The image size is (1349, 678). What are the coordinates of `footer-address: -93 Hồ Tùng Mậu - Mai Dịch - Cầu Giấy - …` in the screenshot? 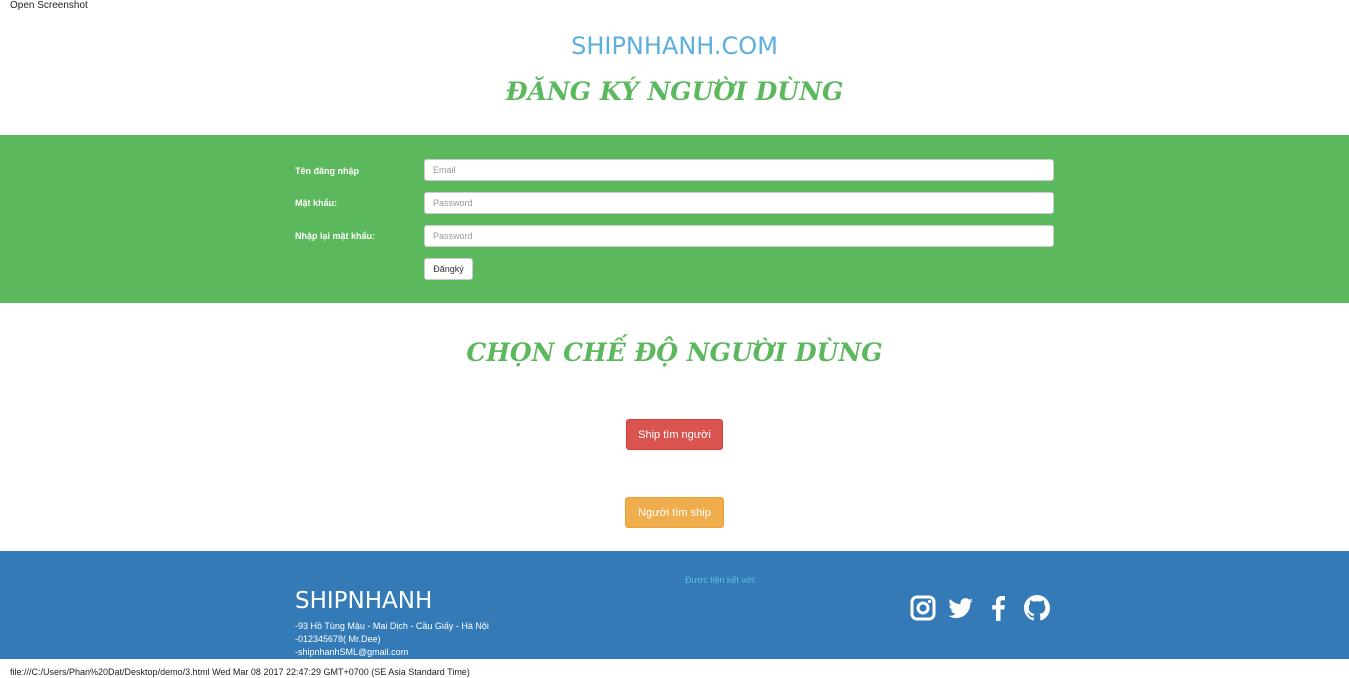 It's located at (392, 626).